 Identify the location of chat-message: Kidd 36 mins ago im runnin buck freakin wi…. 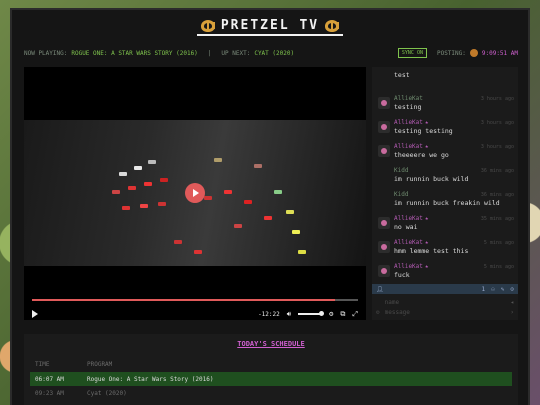
(445, 200).